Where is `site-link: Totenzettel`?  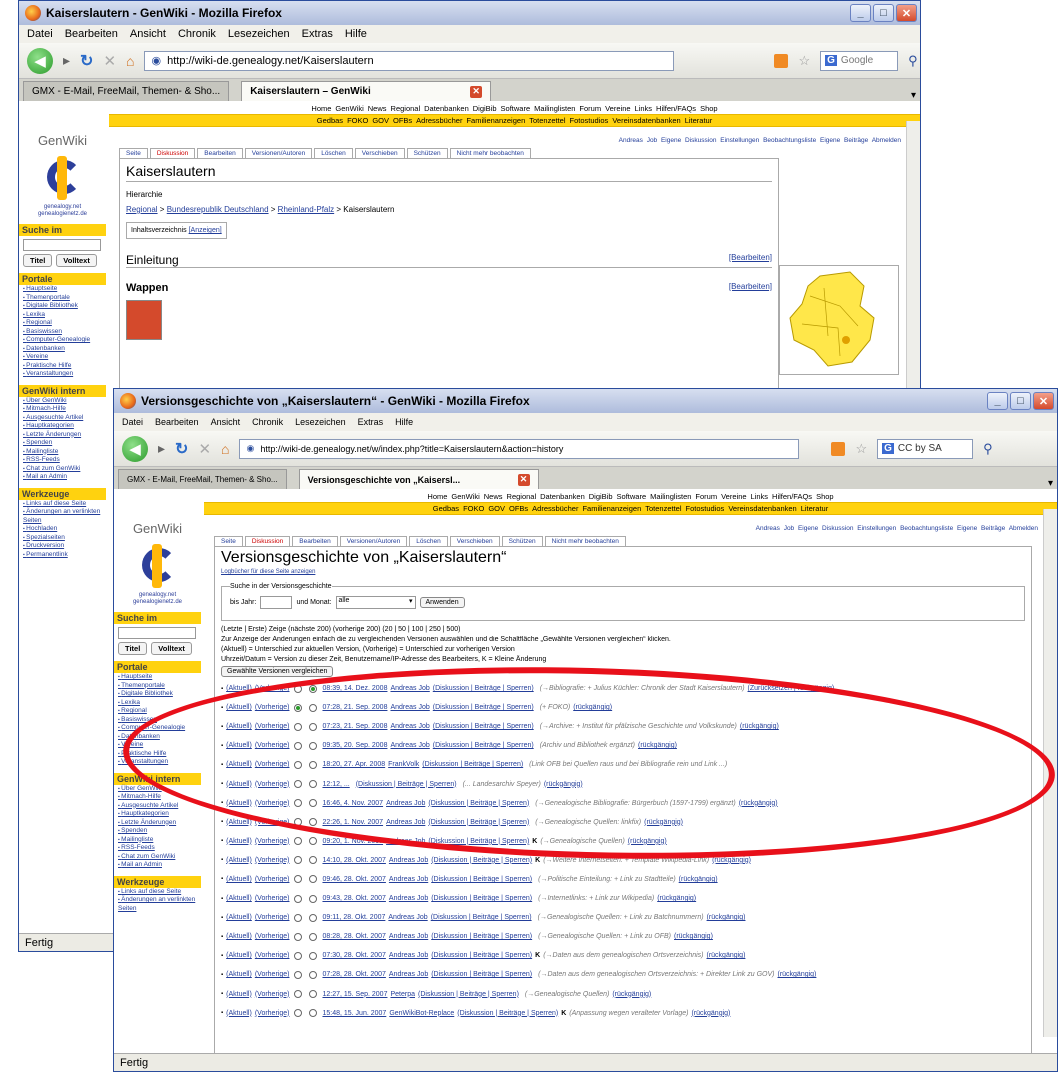 site-link: Totenzettel is located at coordinates (663, 508).